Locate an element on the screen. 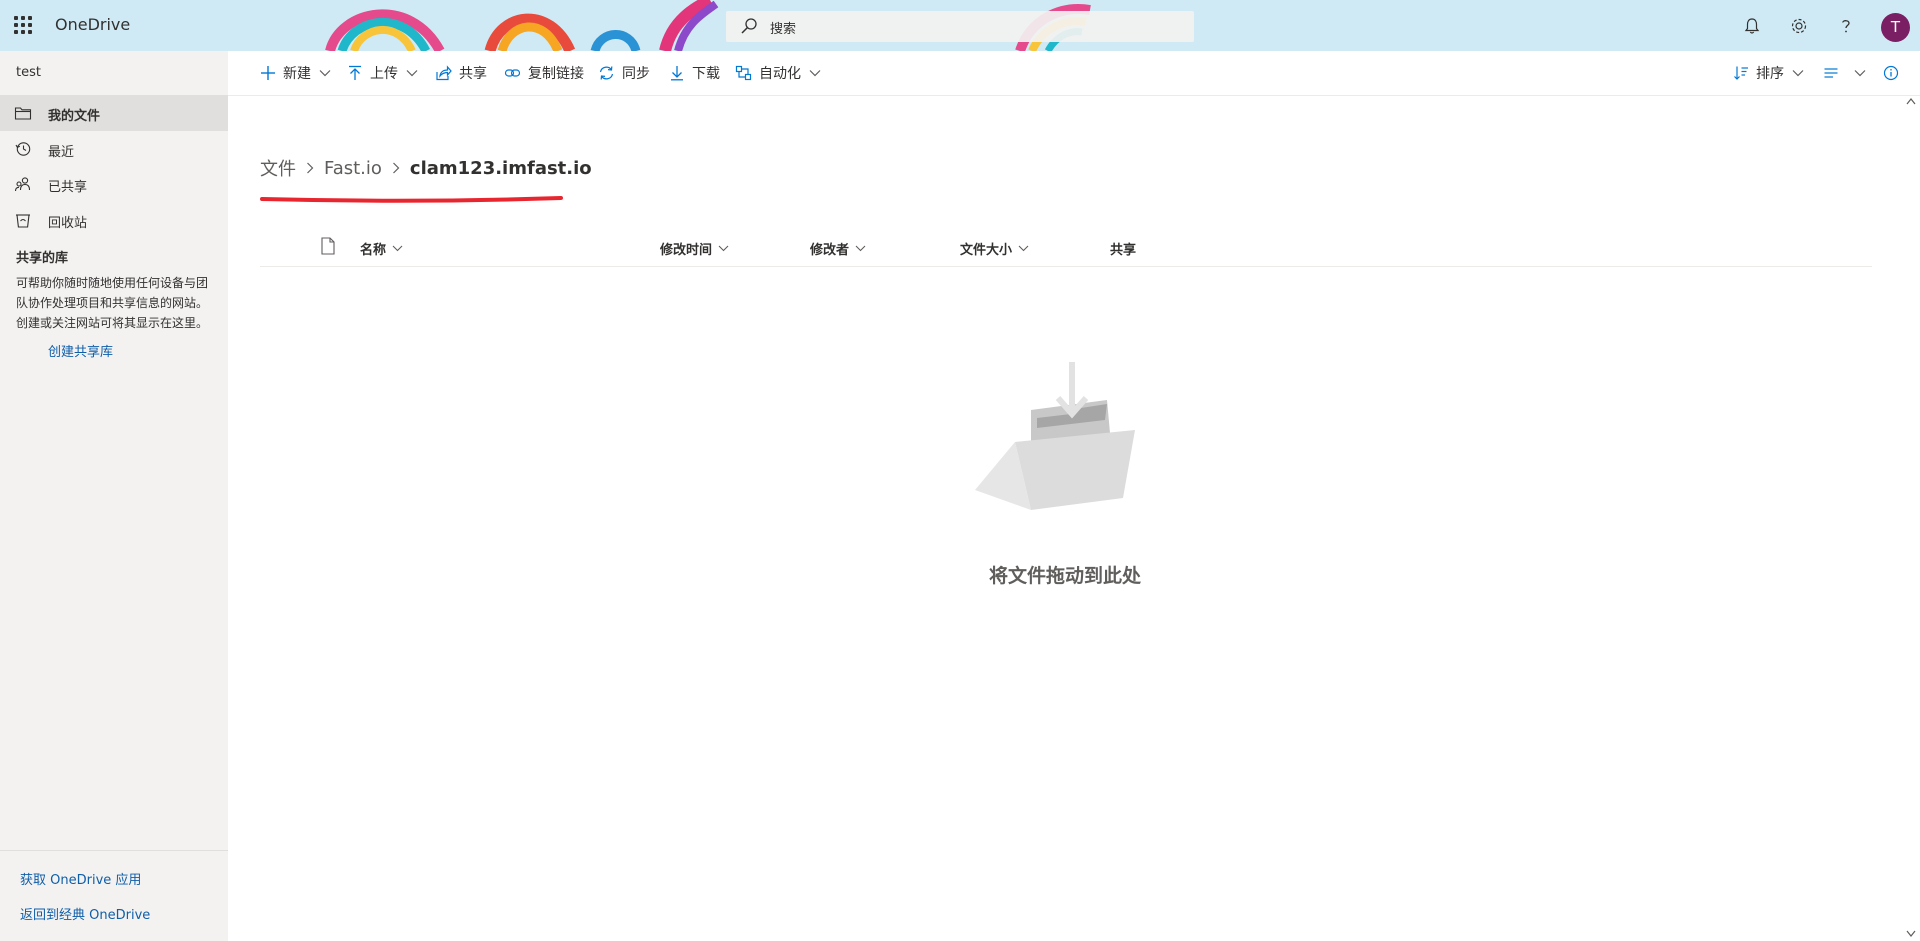  sidebar-item-recycle-bin: 回收站 is located at coordinates (114, 220).